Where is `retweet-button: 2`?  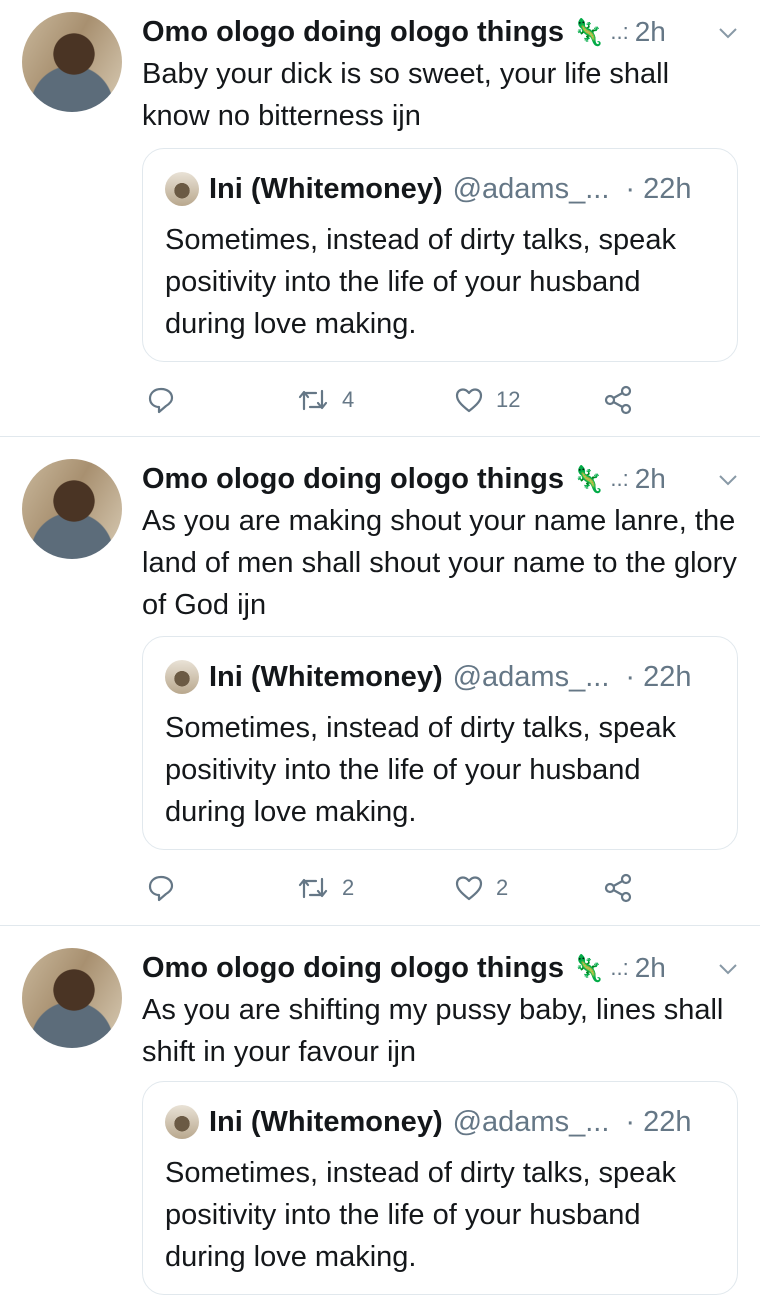 retweet-button: 2 is located at coordinates (325, 888).